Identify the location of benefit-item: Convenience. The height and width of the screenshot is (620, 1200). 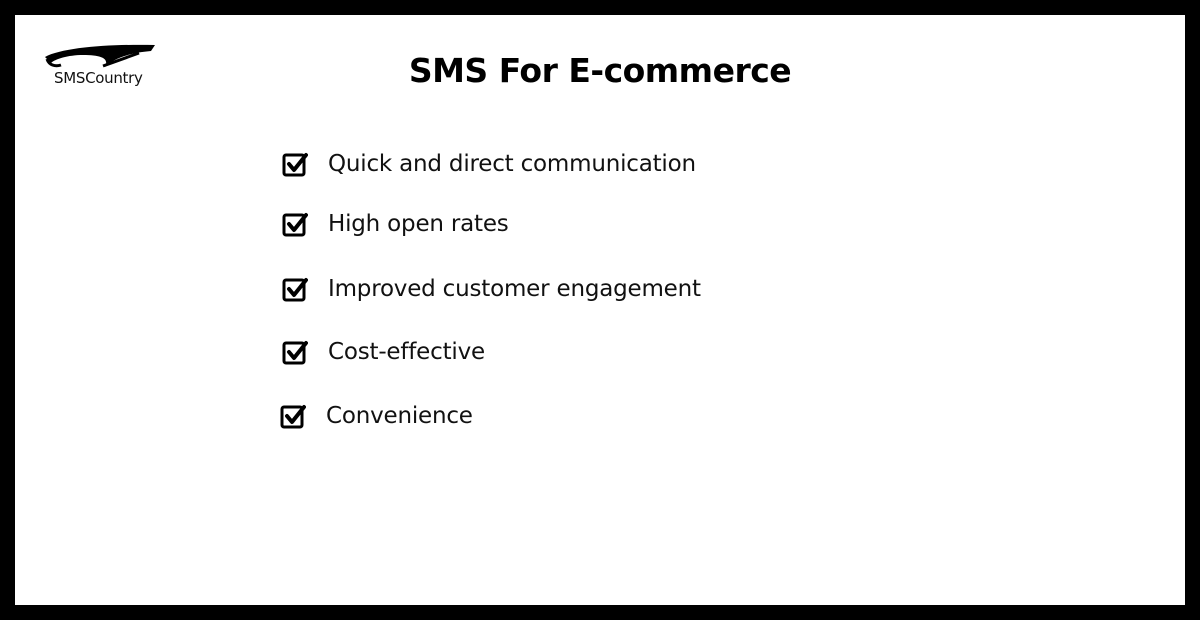
(376, 416).